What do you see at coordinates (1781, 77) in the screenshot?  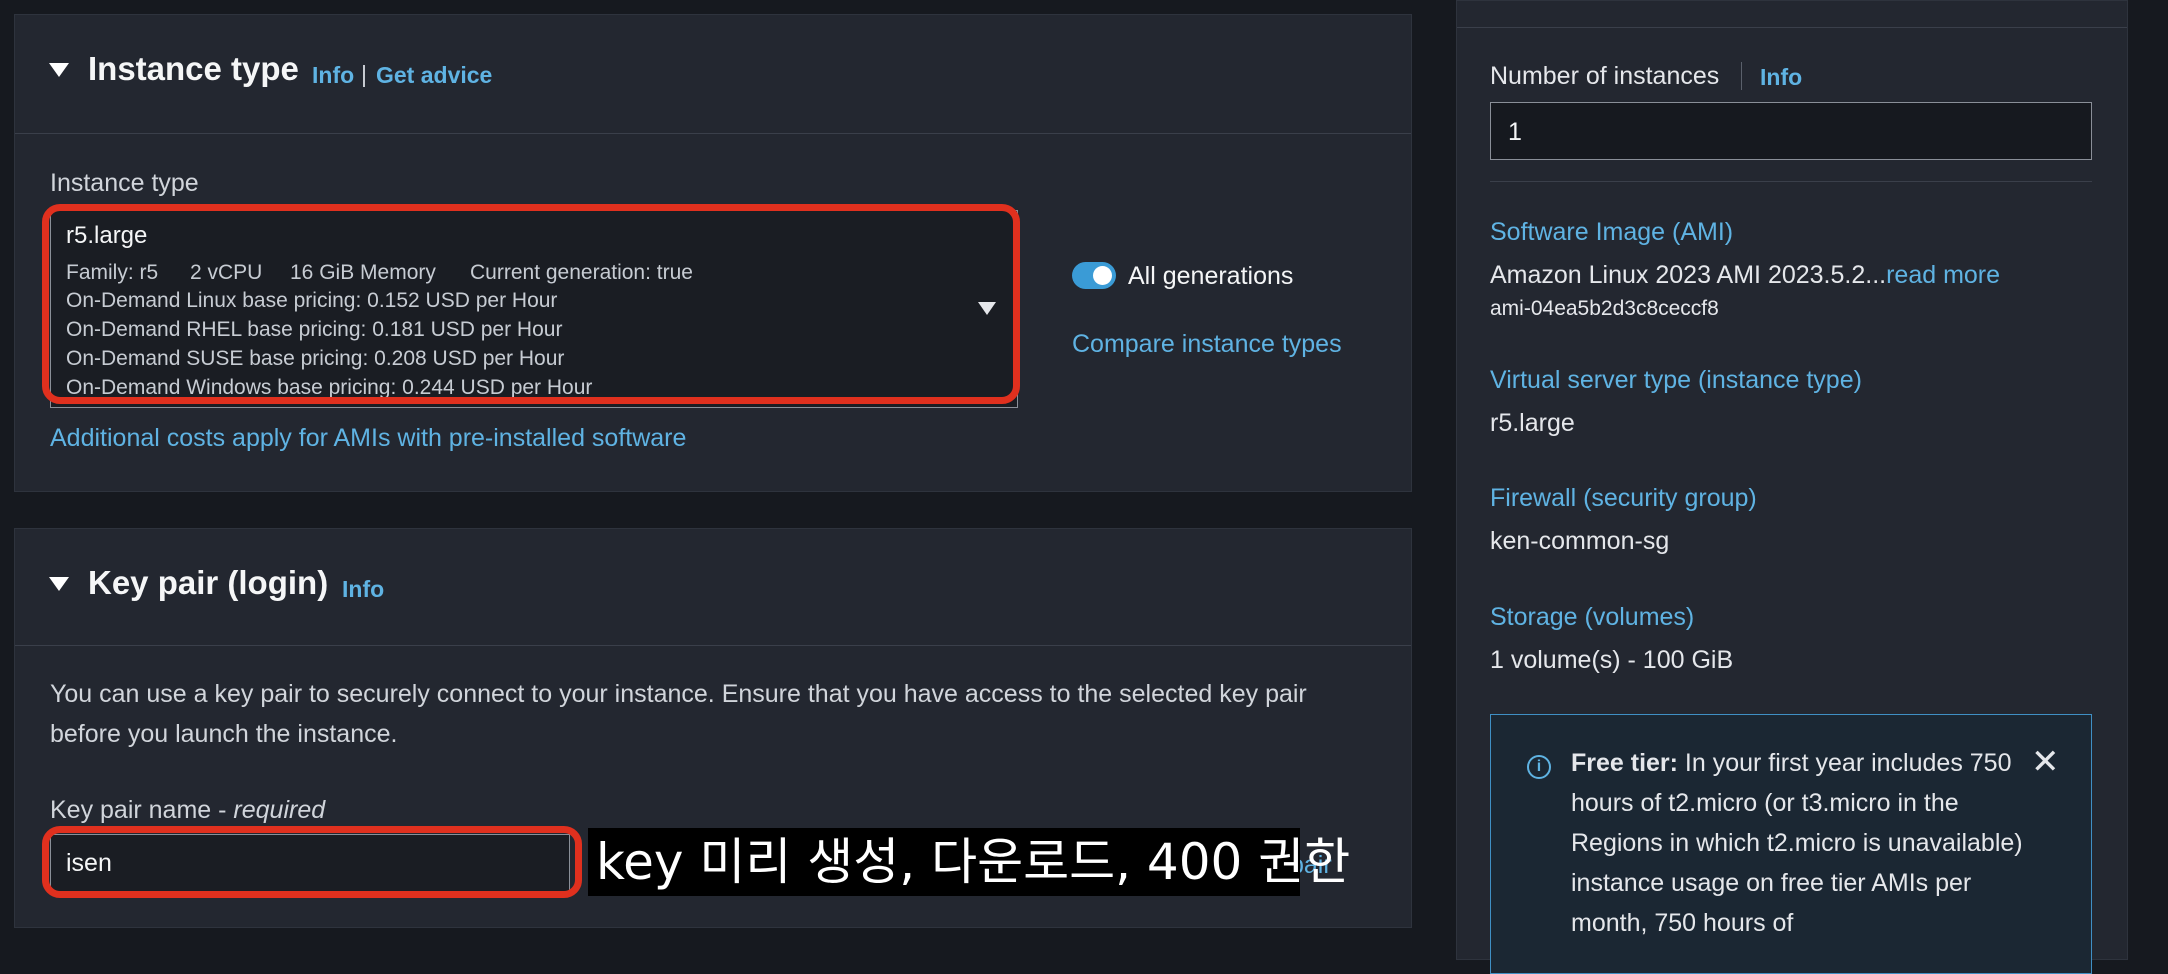 I see `number-of-instances-info-link: Info` at bounding box center [1781, 77].